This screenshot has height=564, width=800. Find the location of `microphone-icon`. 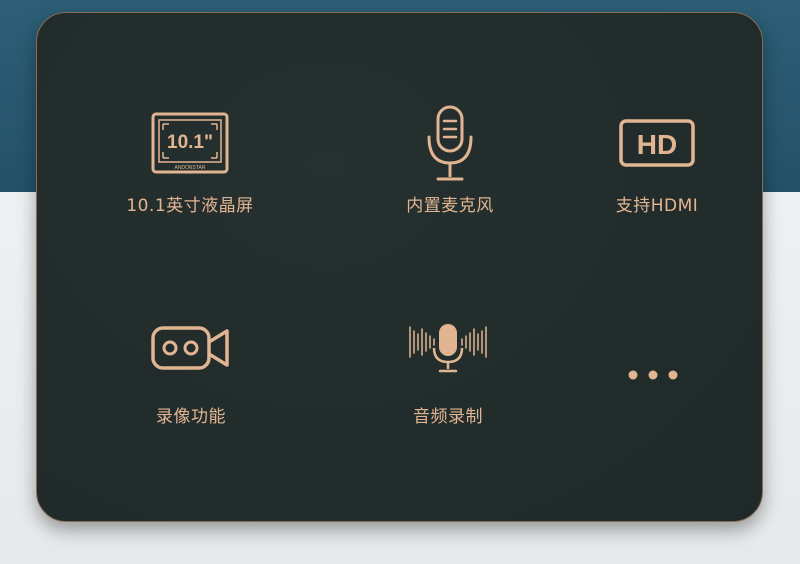

microphone-icon is located at coordinates (450, 143).